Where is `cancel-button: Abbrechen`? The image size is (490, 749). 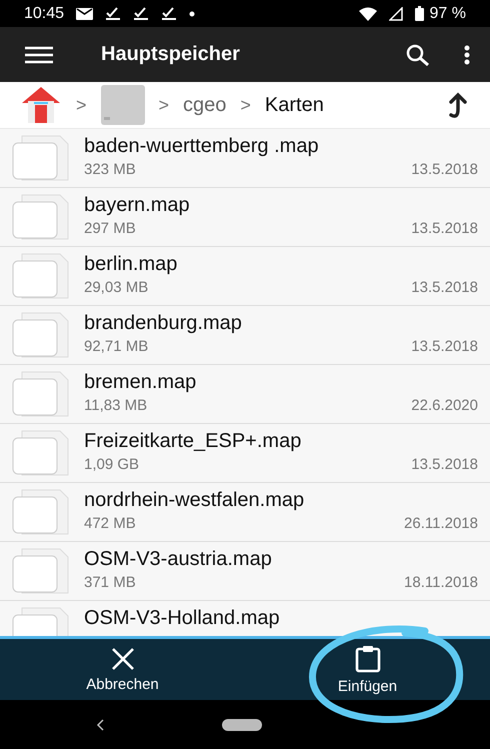 cancel-button: Abbrechen is located at coordinates (122, 669).